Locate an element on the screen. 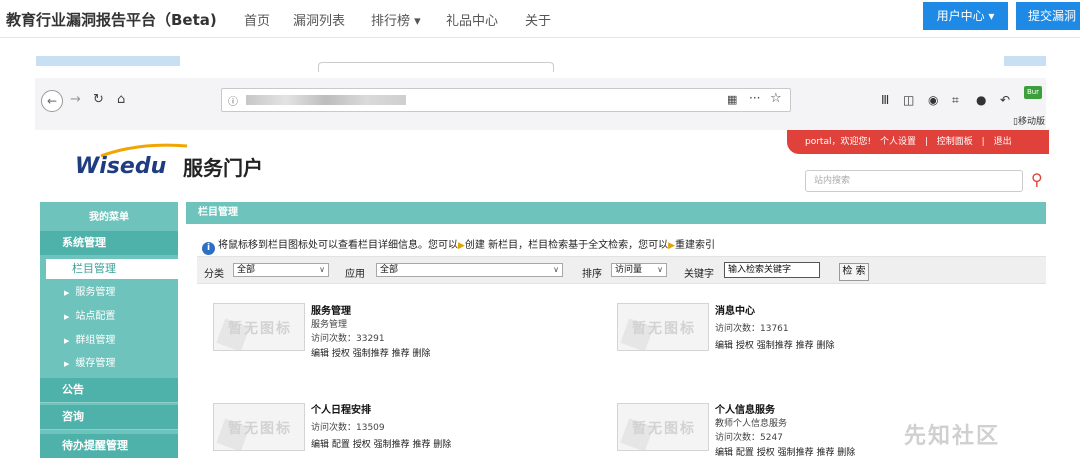  sidebar-item-group-mgmt: ▶ 群组管理 is located at coordinates (109, 341).